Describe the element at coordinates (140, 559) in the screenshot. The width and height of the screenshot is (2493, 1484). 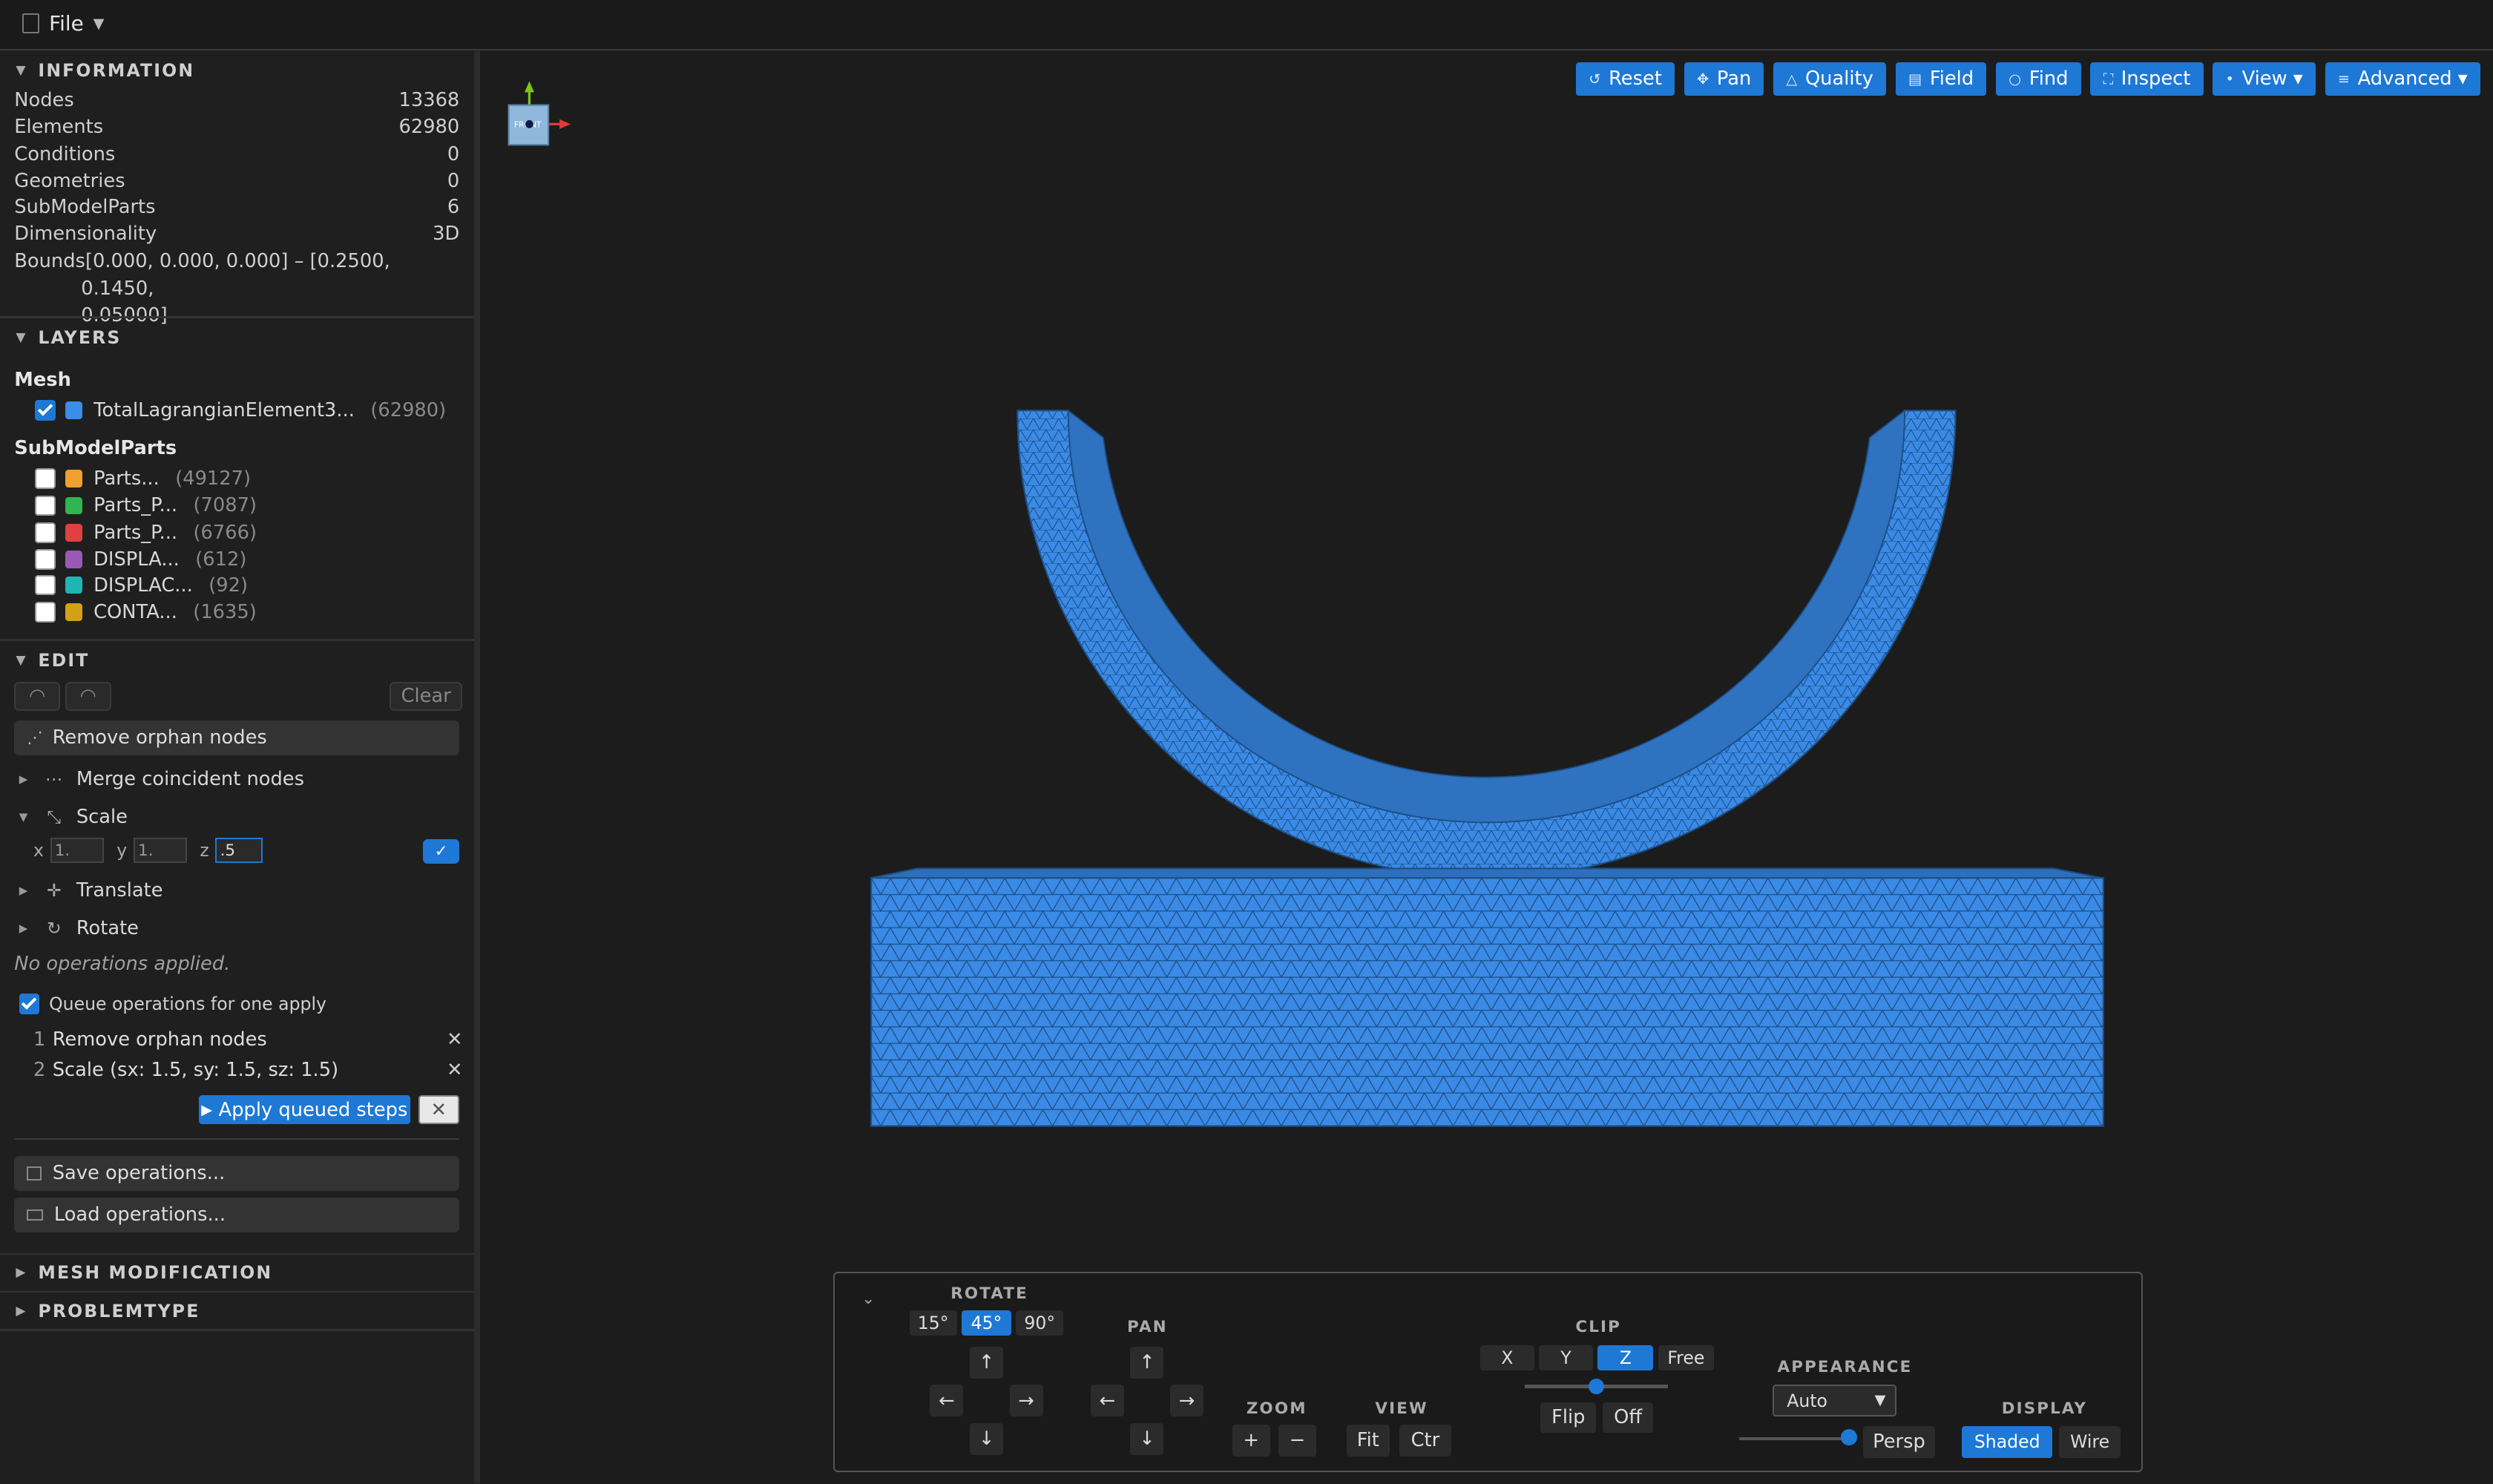
I see `layer-row-submodel: DISPLA... (612)` at that location.